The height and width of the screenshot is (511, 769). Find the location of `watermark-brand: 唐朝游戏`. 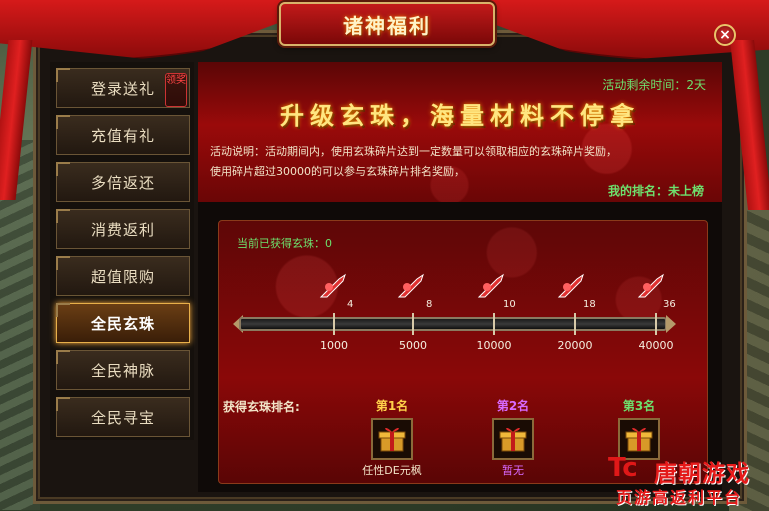

watermark-brand: 唐朝游戏 is located at coordinates (702, 474).